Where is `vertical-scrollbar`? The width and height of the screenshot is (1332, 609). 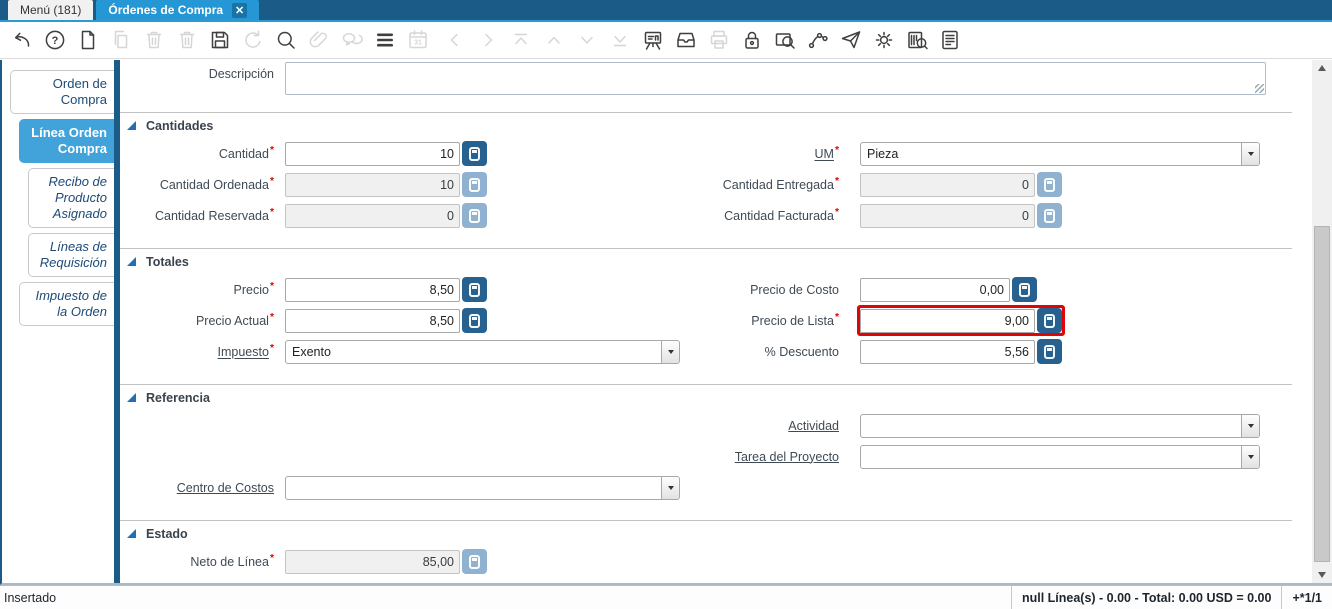 vertical-scrollbar is located at coordinates (1322, 321).